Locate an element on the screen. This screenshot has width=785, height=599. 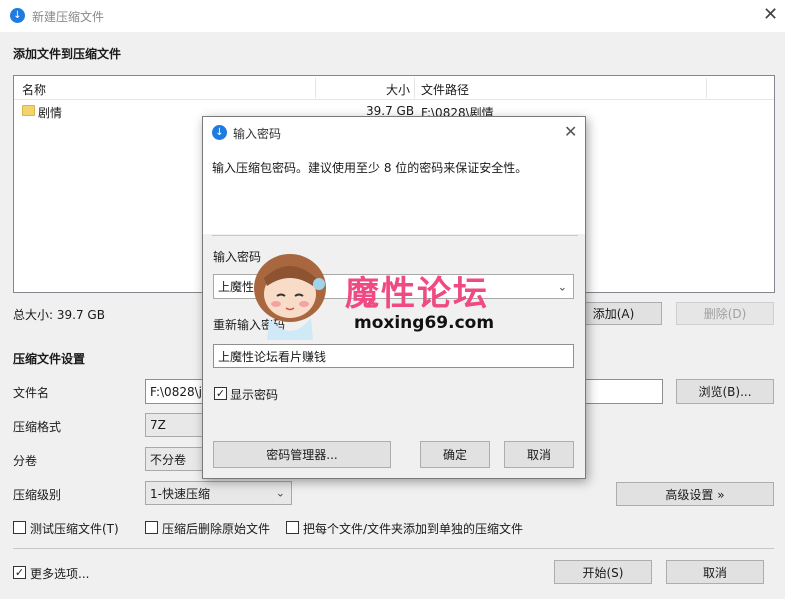
window-titlebar: ↓ 新建压缩文件 ✕ is located at coordinates (392, 16).